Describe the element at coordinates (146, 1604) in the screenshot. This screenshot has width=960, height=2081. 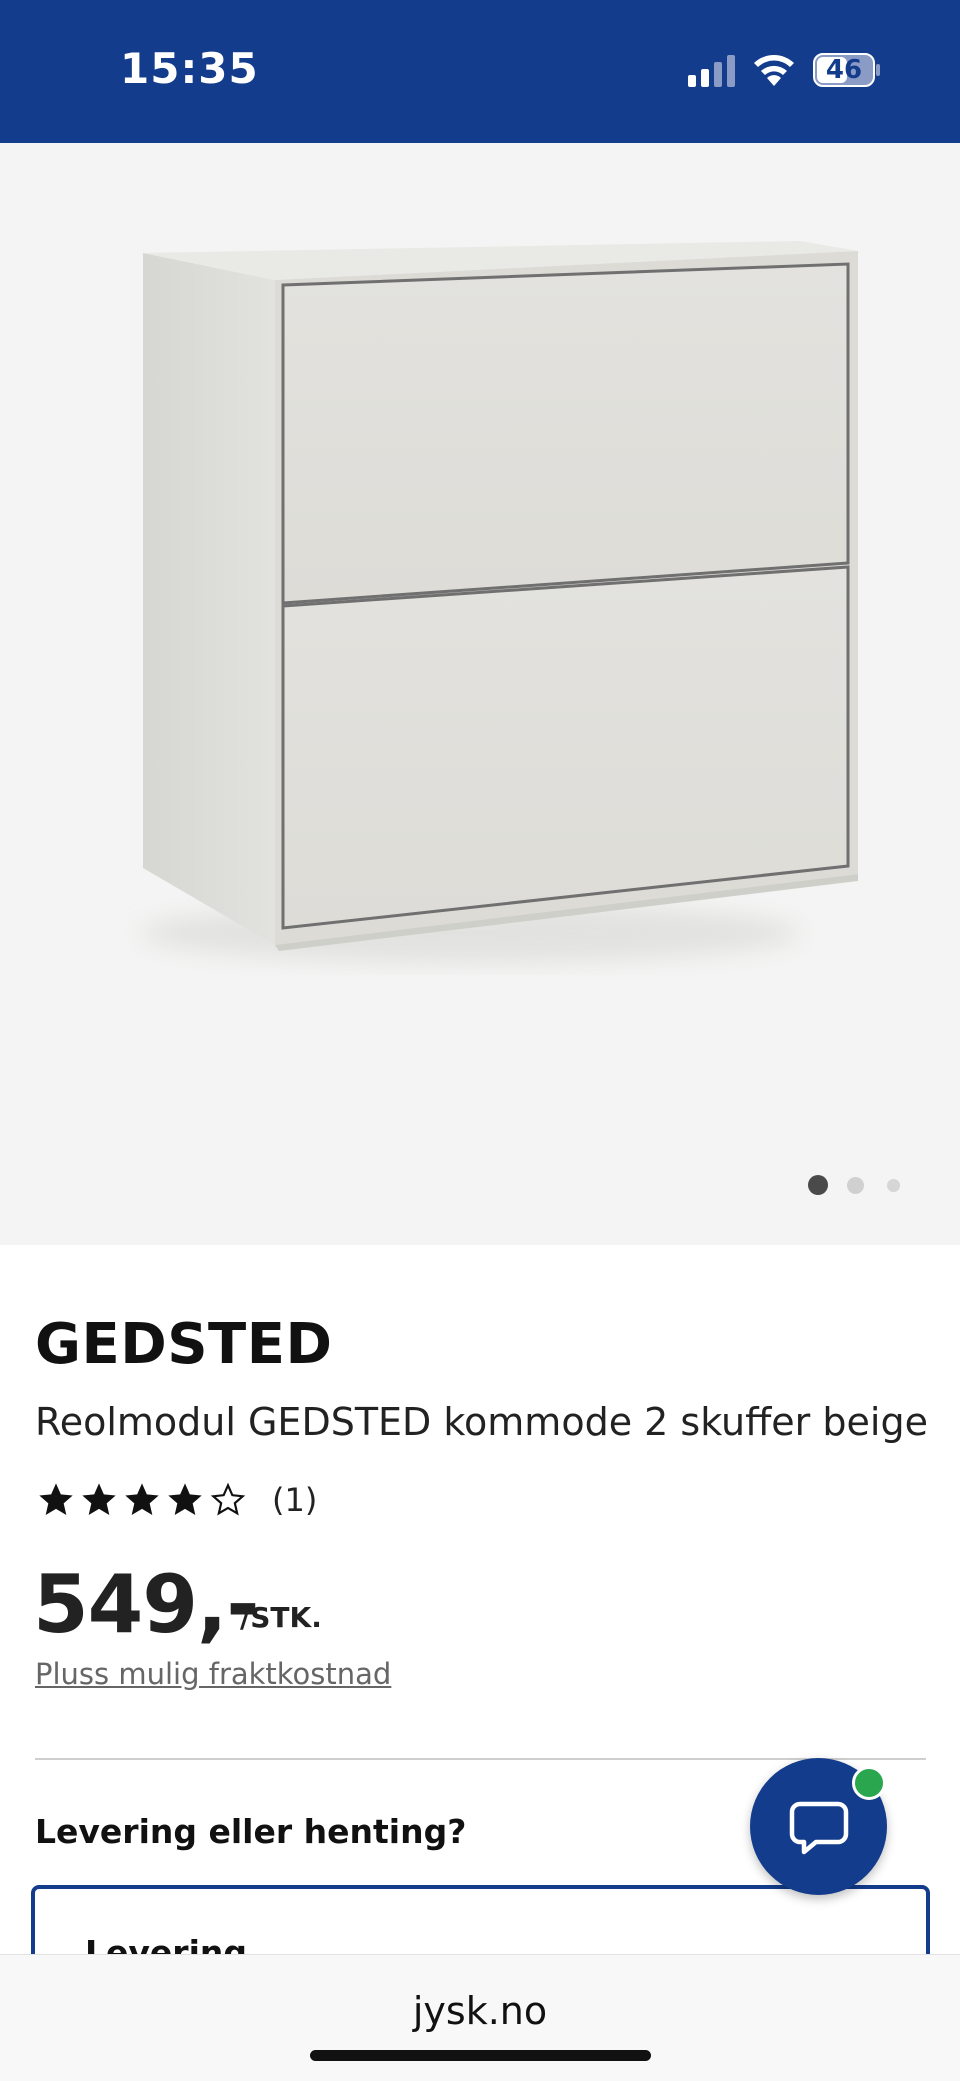
I see `product-price: 549,-` at that location.